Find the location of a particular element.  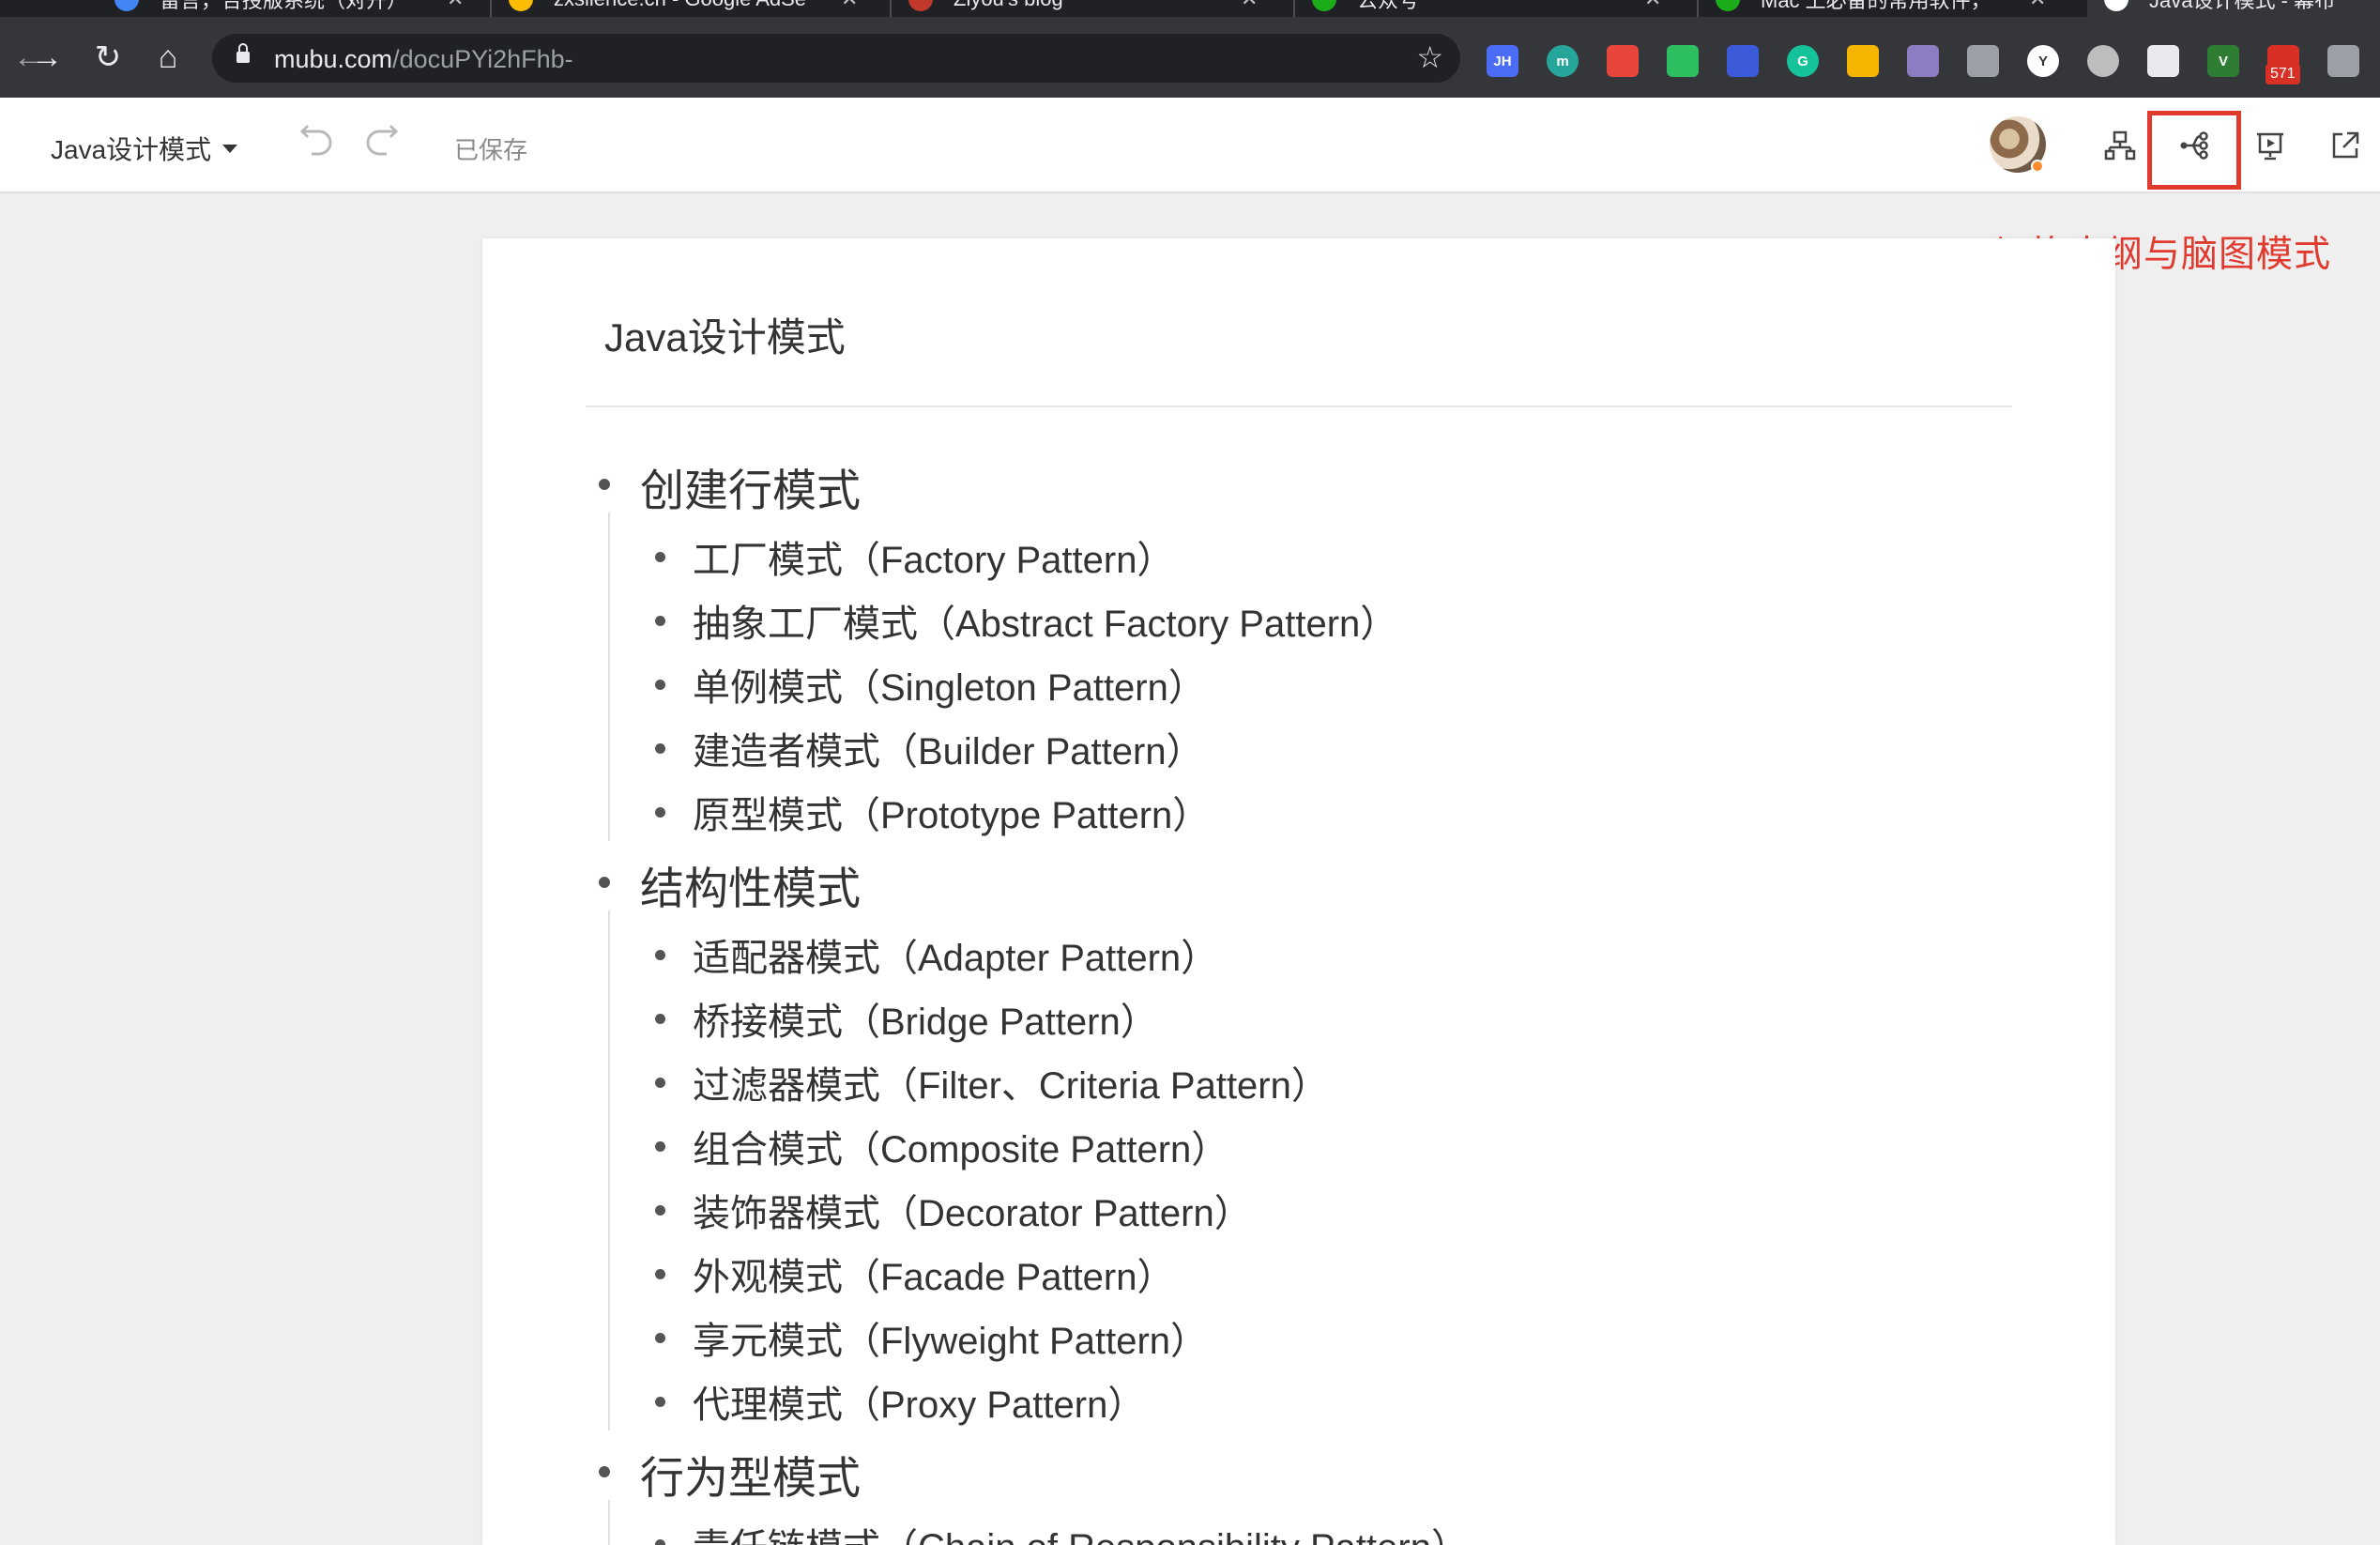

jh-extension-icon: JH is located at coordinates (1502, 61).